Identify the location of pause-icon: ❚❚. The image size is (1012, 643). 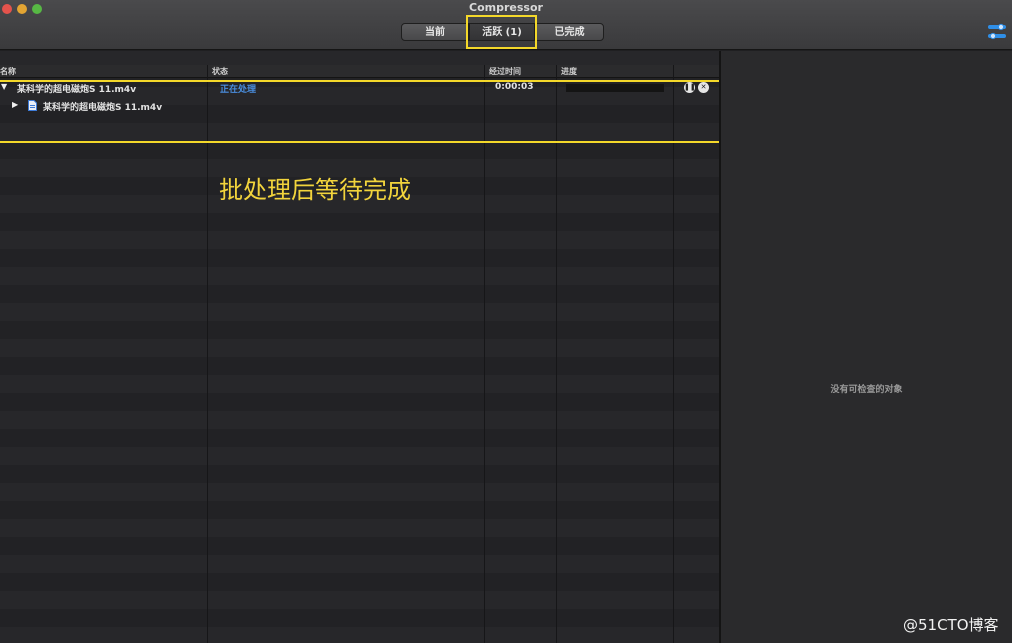
(690, 87).